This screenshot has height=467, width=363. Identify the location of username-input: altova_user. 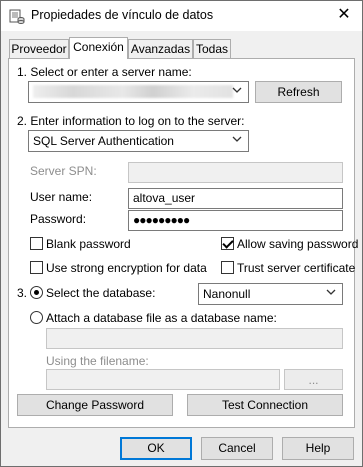
(235, 198).